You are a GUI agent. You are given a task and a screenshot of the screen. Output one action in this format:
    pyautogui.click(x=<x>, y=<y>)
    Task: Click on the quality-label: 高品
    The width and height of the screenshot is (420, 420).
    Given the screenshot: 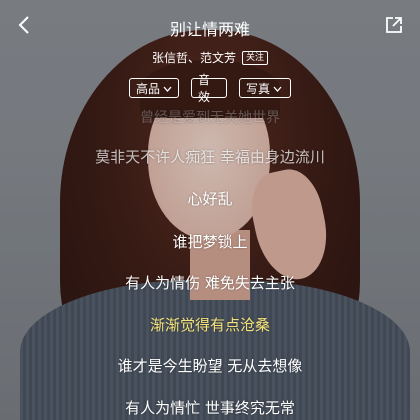 What is the action you would take?
    pyautogui.click(x=148, y=88)
    